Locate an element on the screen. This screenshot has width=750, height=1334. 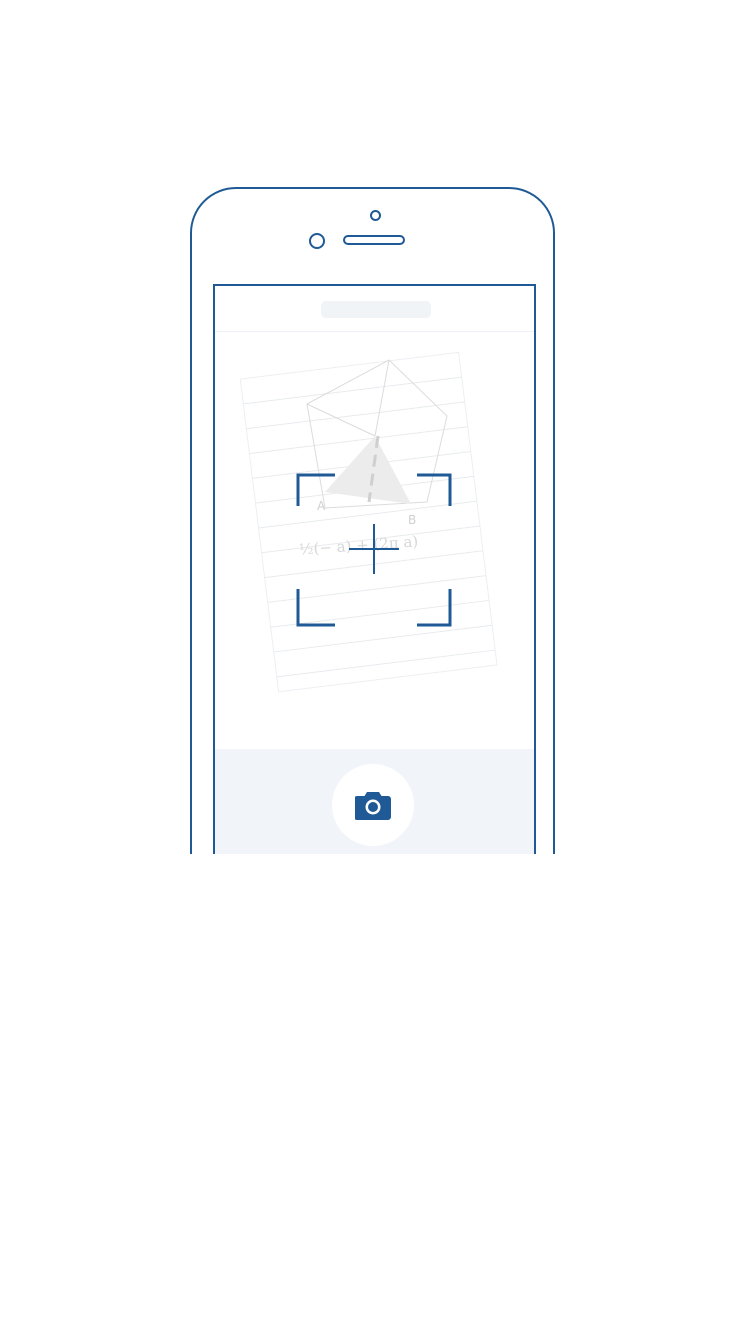
vertex-label-b: B is located at coordinates (412, 520).